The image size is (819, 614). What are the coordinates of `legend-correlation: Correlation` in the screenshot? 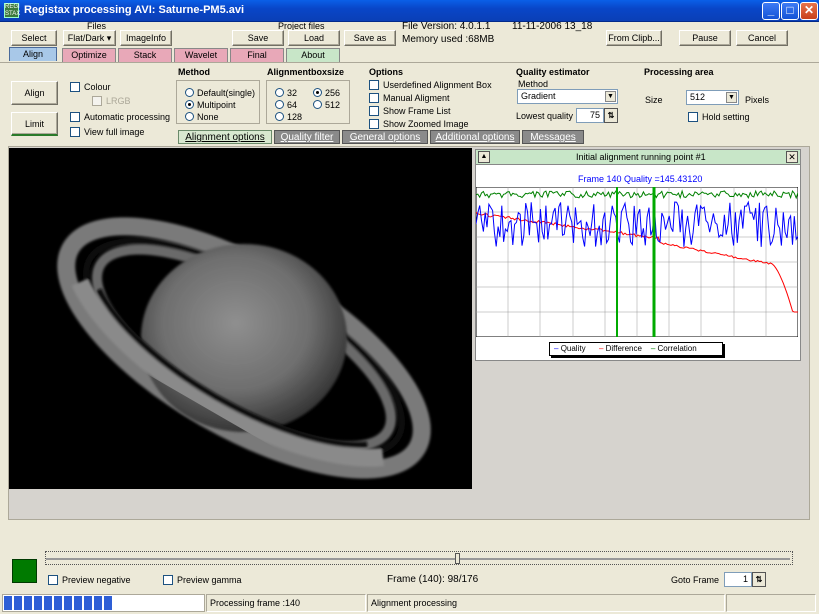 It's located at (677, 348).